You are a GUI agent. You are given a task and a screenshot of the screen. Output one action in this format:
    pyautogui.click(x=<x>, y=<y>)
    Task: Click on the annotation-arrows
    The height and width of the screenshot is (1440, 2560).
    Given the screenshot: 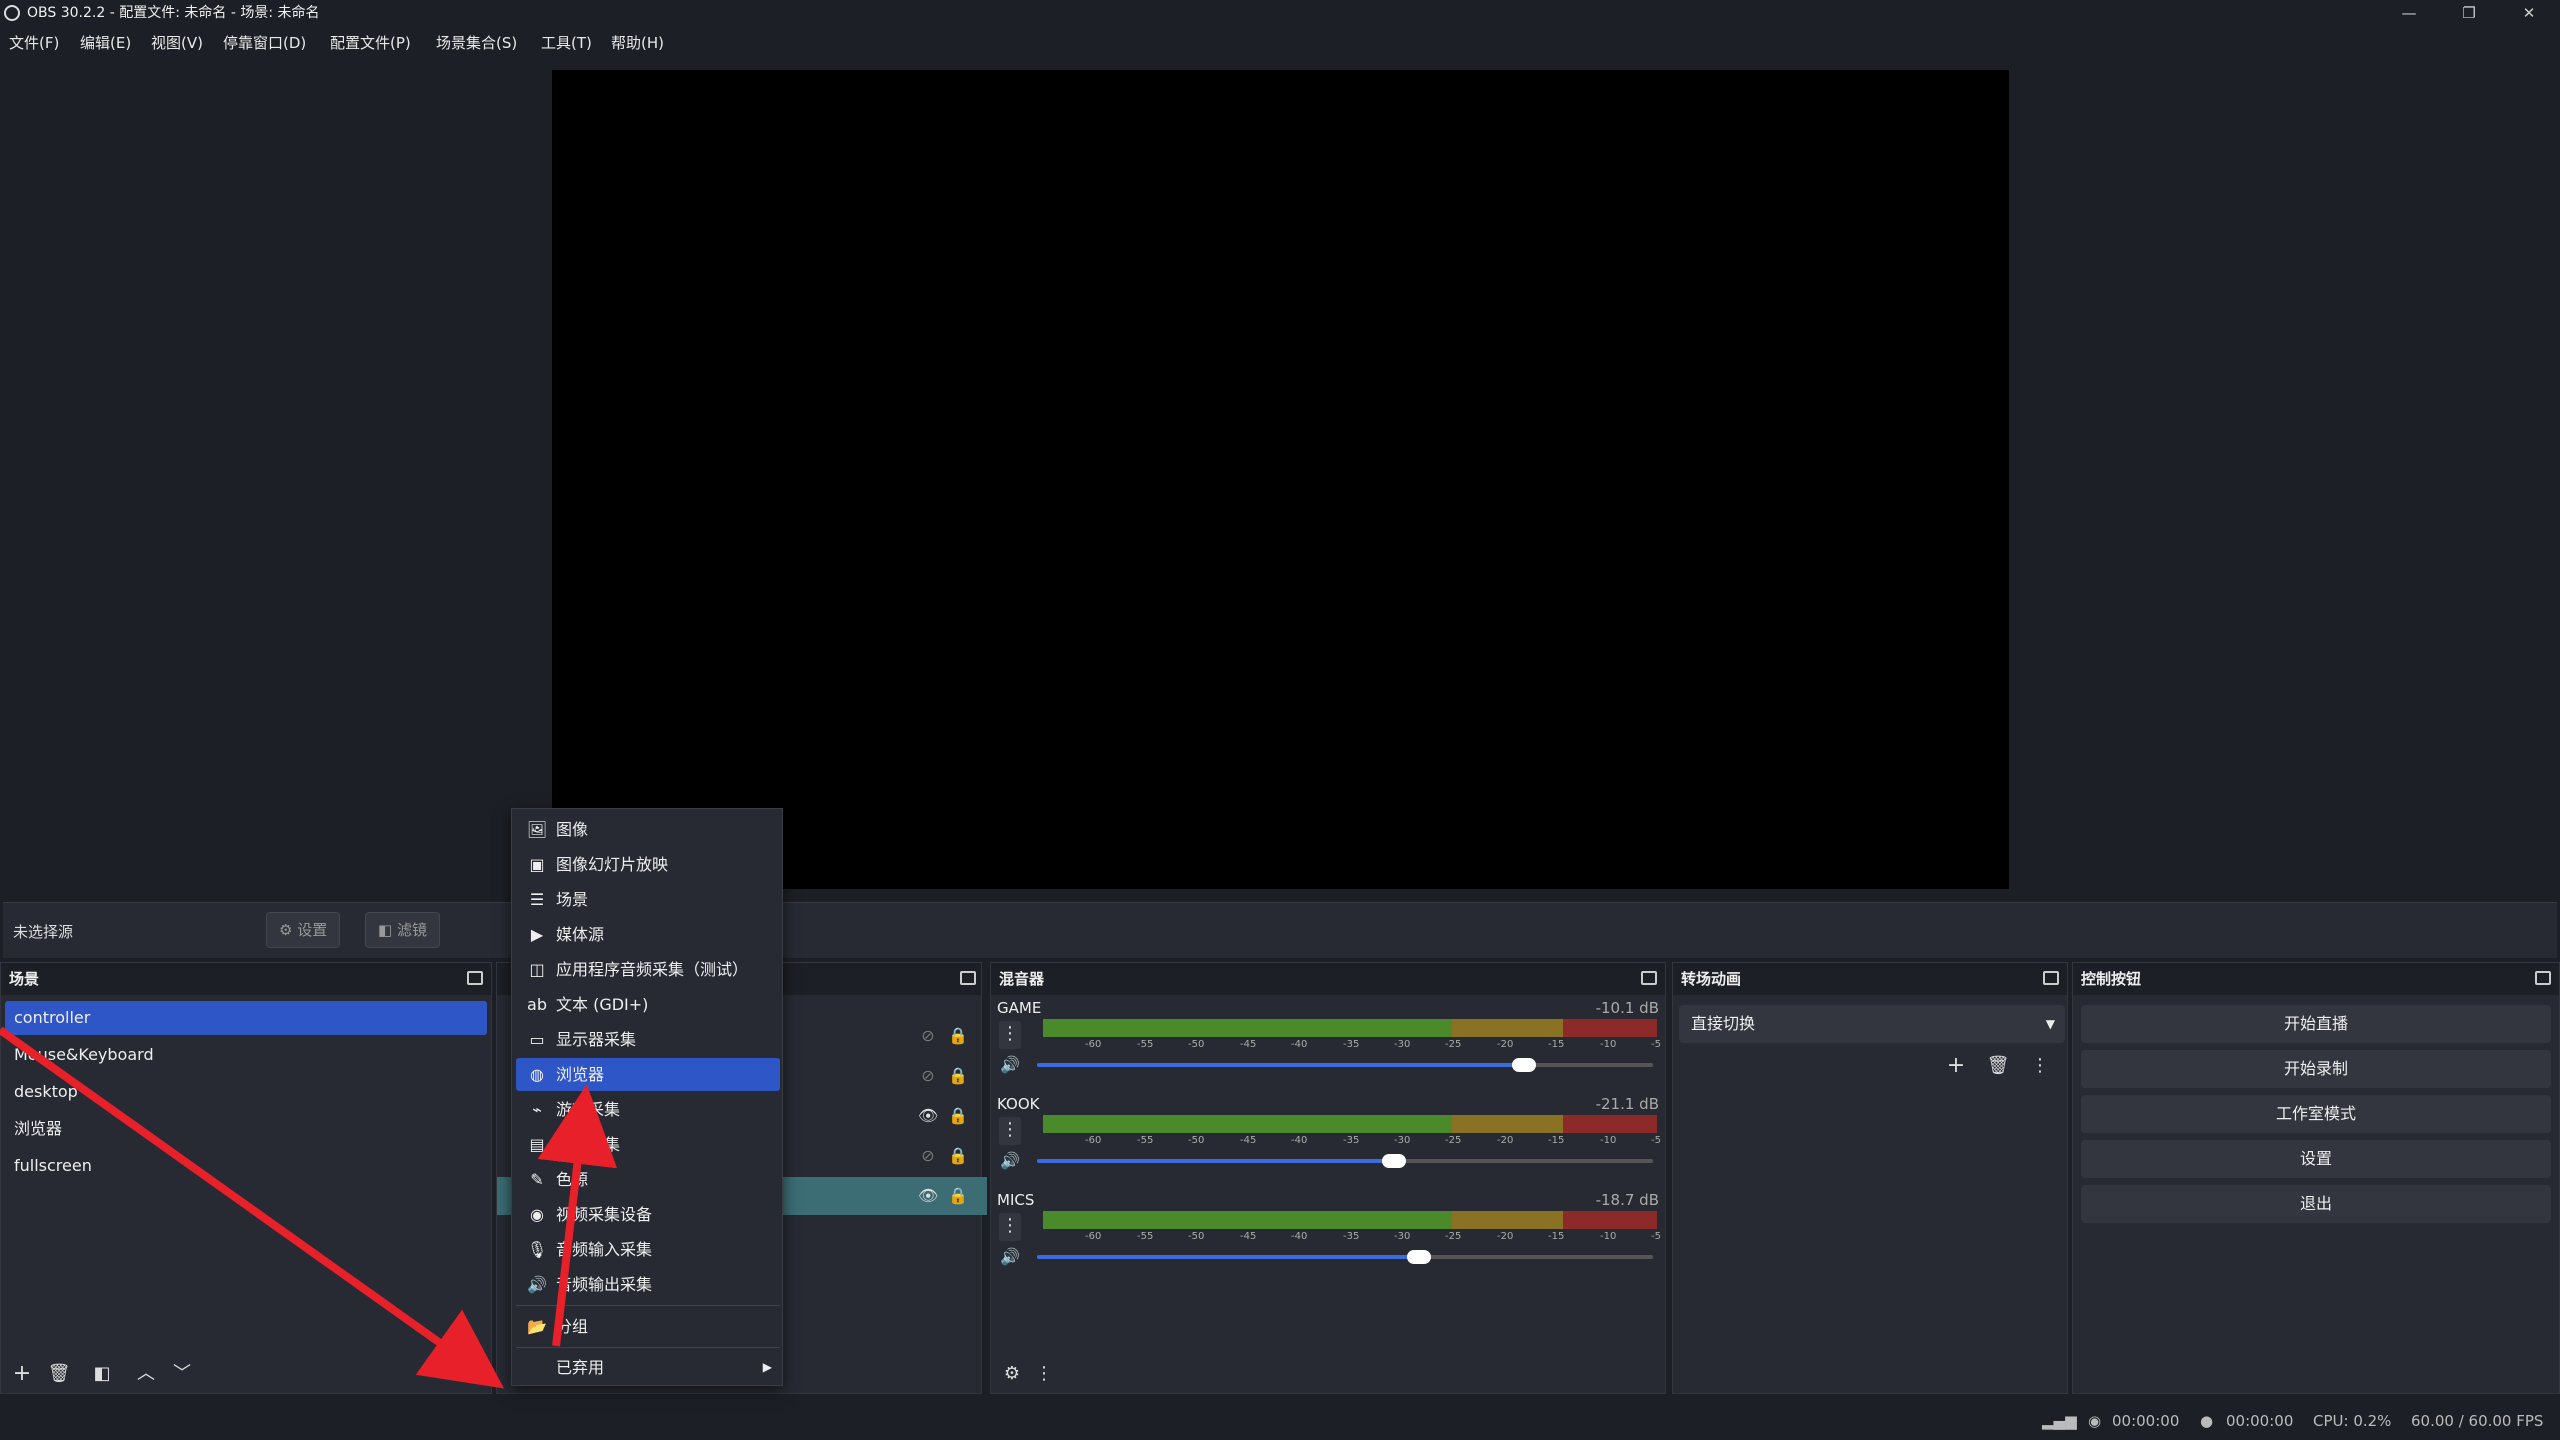 What is the action you would take?
    pyautogui.click(x=309, y=1207)
    